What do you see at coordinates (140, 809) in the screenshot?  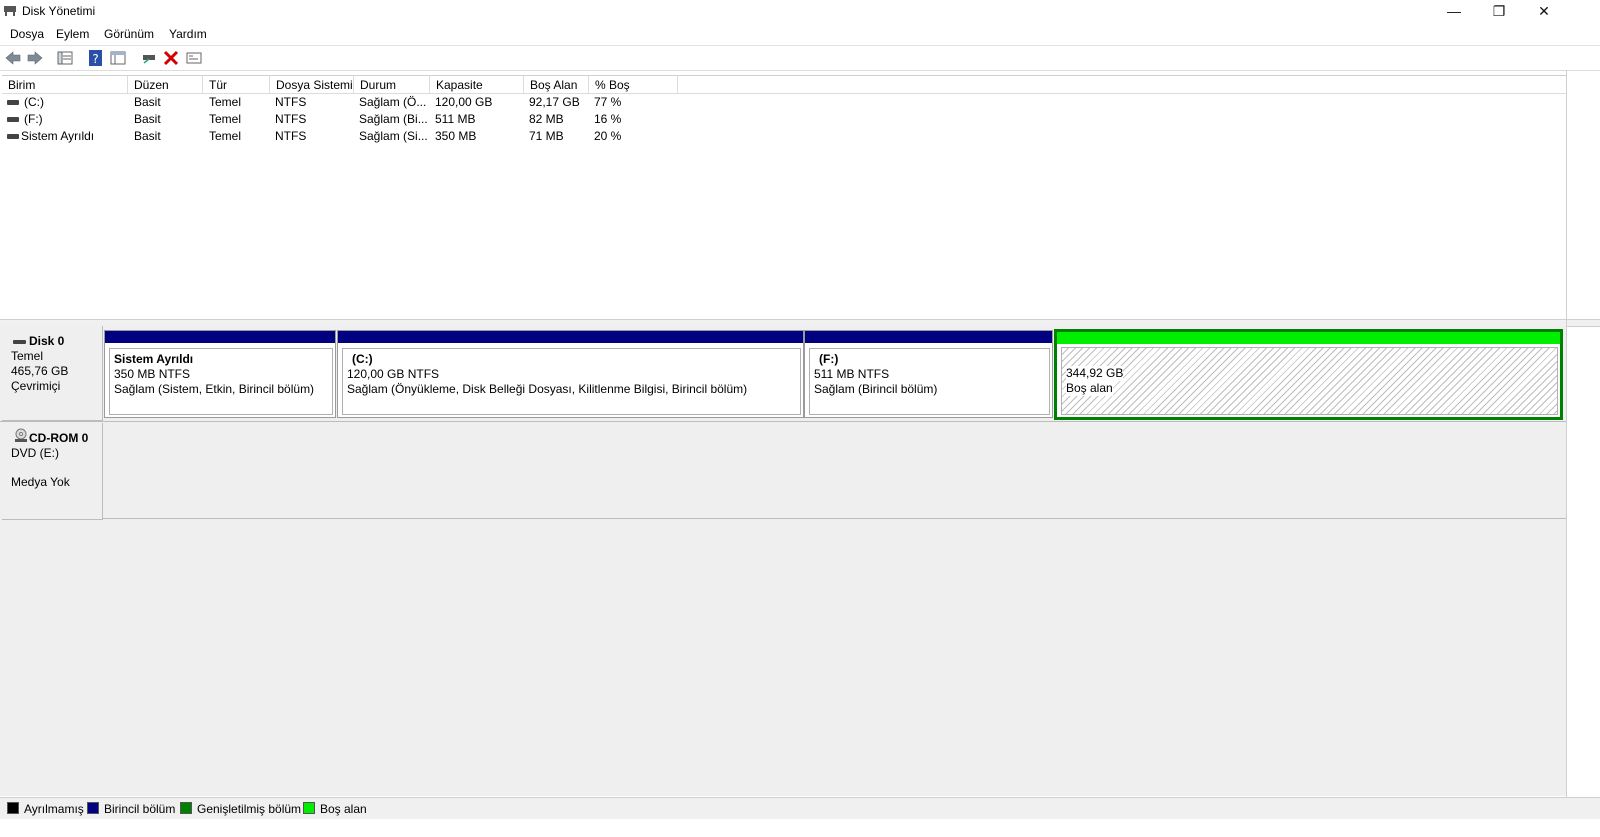 I see `legend-label: Birincil bölüm` at bounding box center [140, 809].